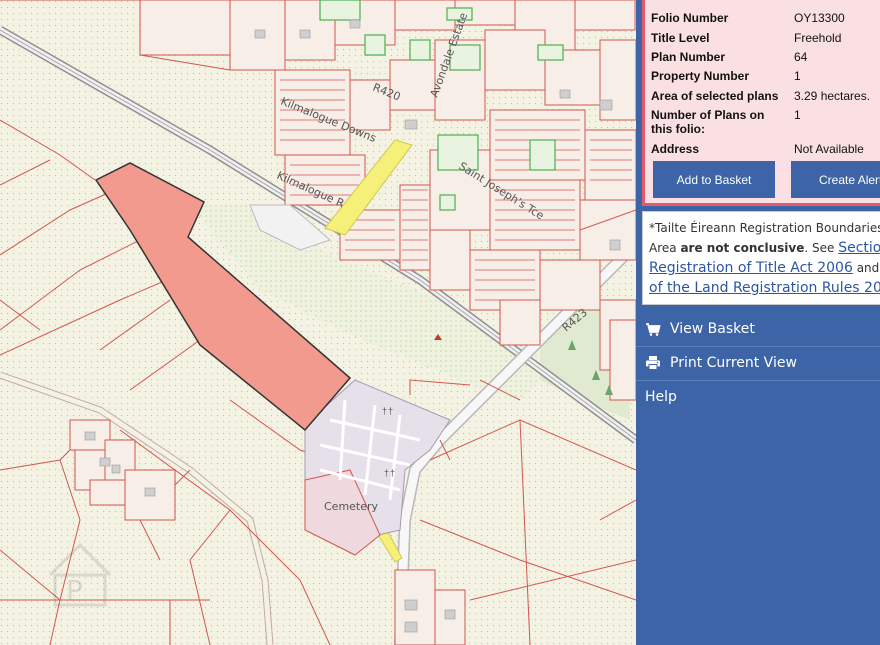  I want to click on disclaimer-text: . See, so click(821, 248).